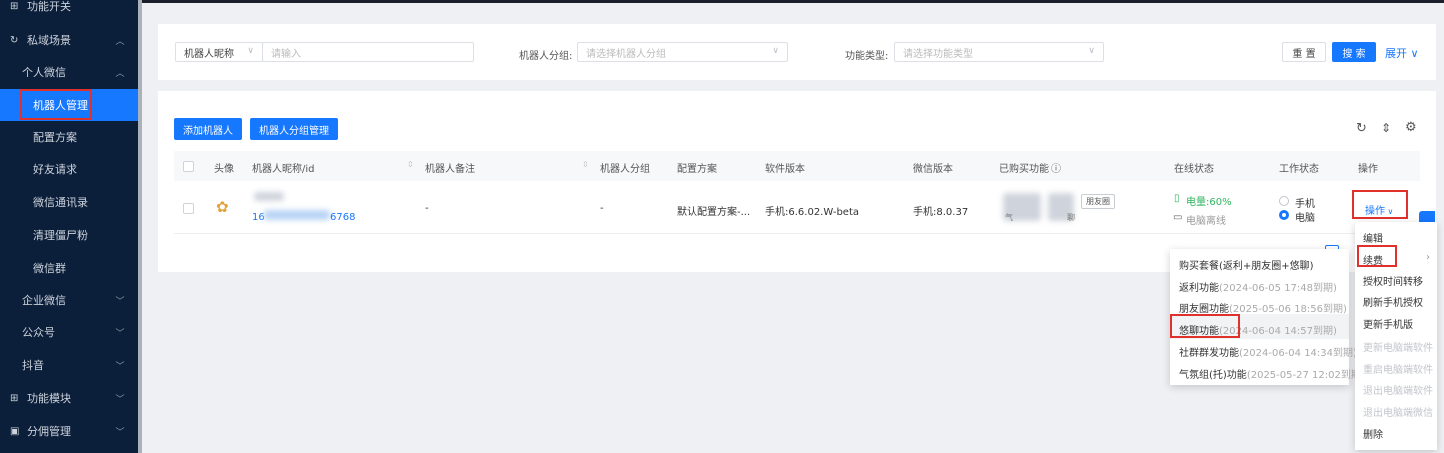 This screenshot has width=1444, height=453. Describe the element at coordinates (933, 169) in the screenshot. I see `col-wechat: 微信版本` at that location.